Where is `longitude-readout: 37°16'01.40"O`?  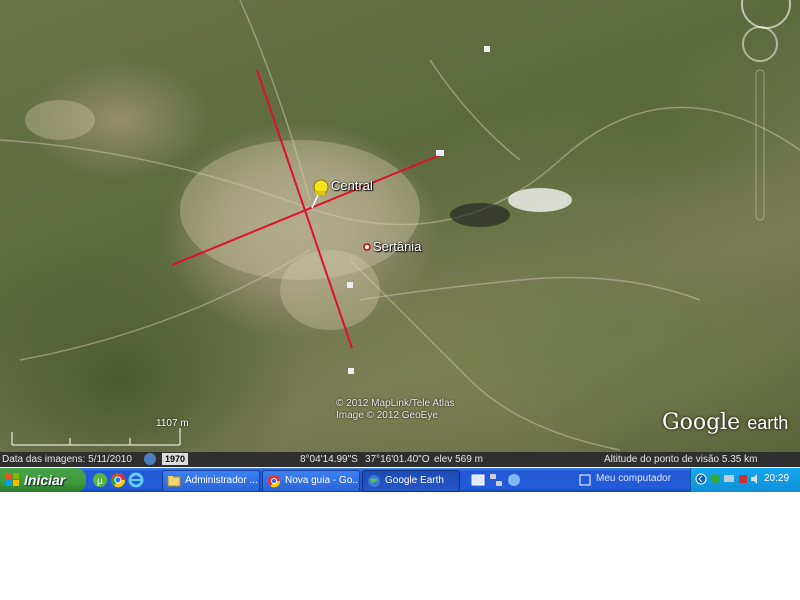
longitude-readout: 37°16'01.40"O is located at coordinates (397, 459).